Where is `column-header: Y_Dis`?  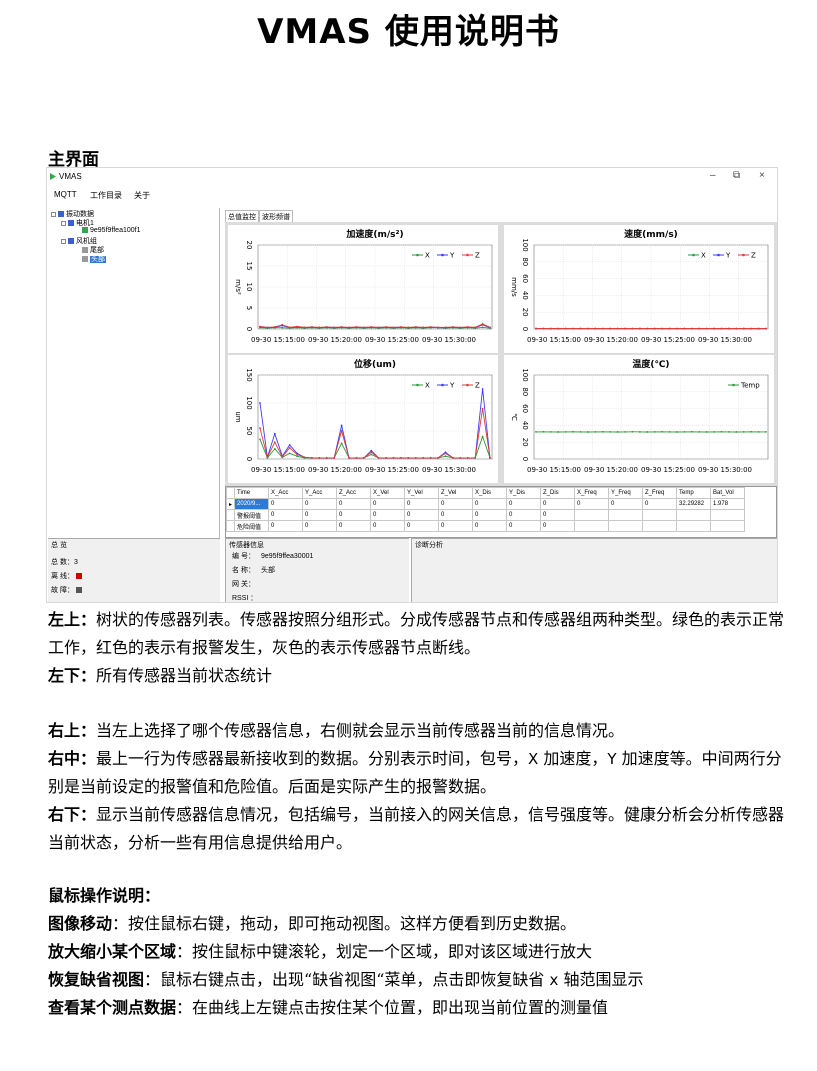
column-header: Y_Dis is located at coordinates (524, 493).